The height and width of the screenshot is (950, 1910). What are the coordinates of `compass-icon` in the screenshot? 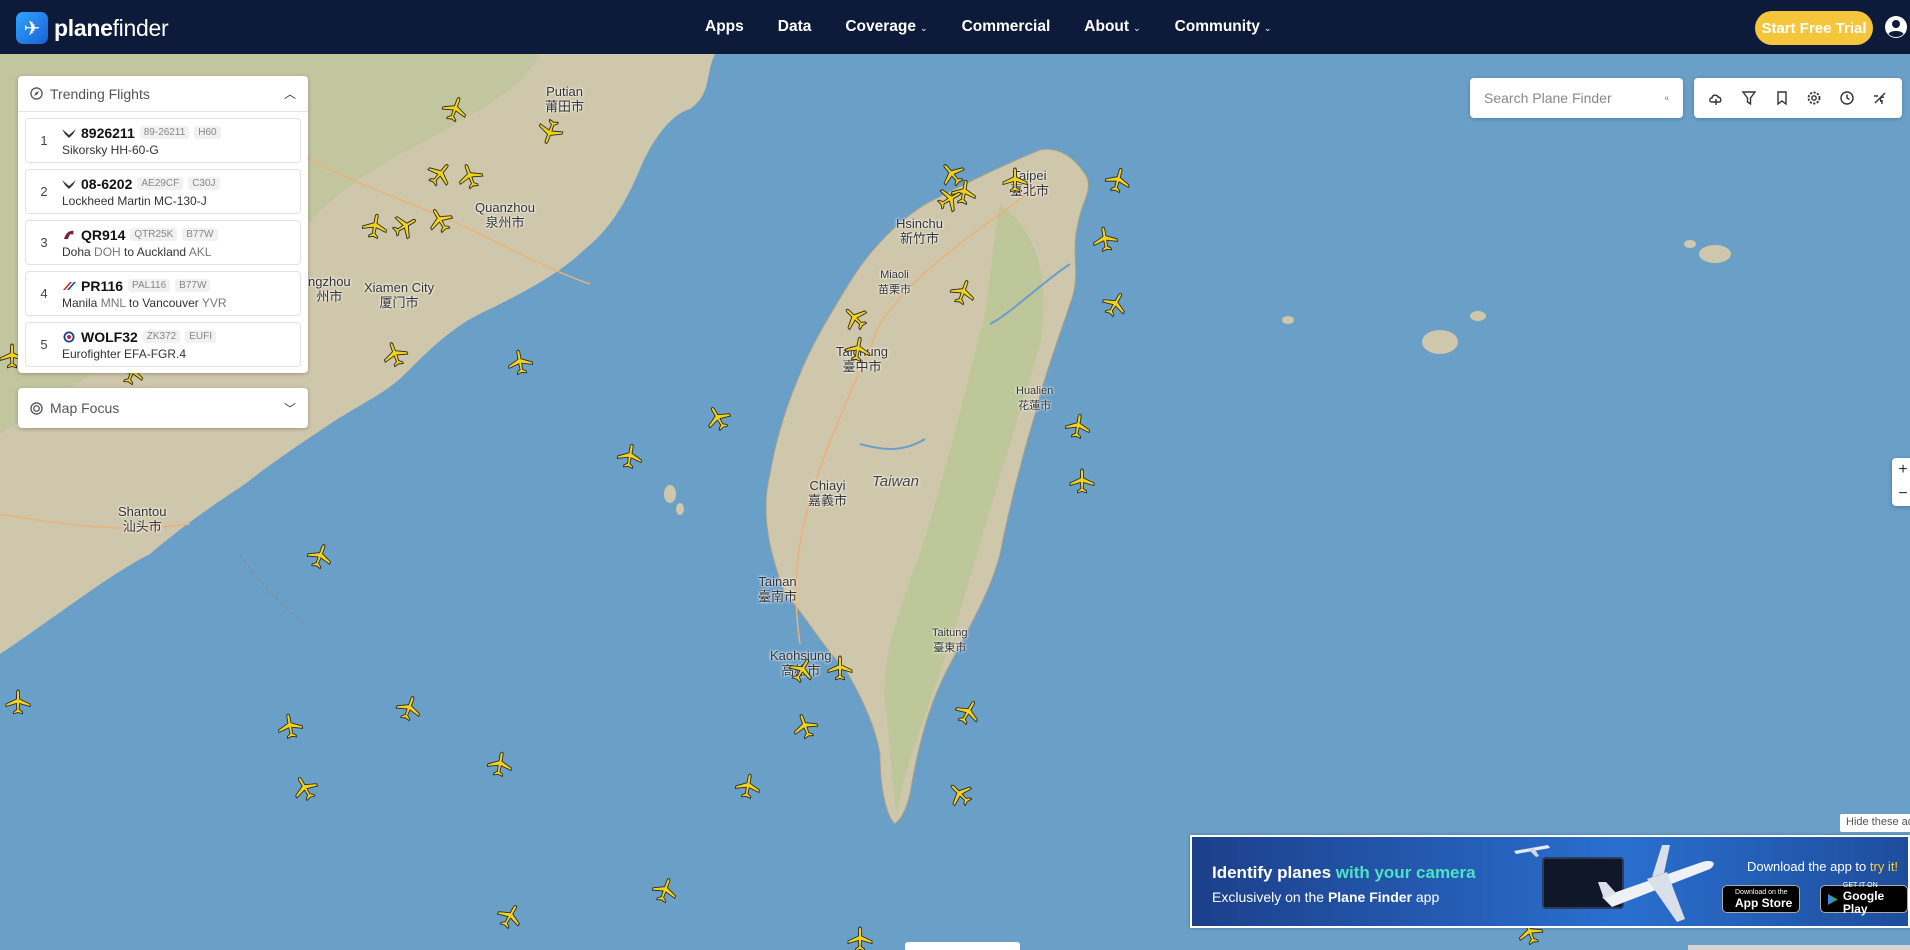 It's located at (36, 93).